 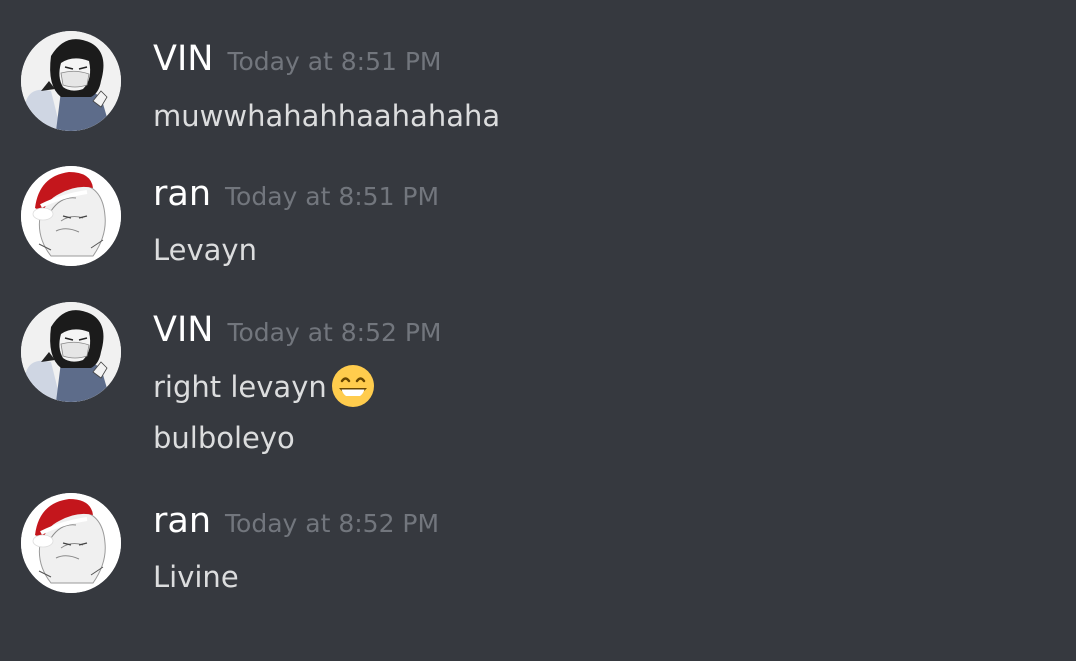 I want to click on message-header: ran Today at 8:51 PM, so click(x=296, y=197).